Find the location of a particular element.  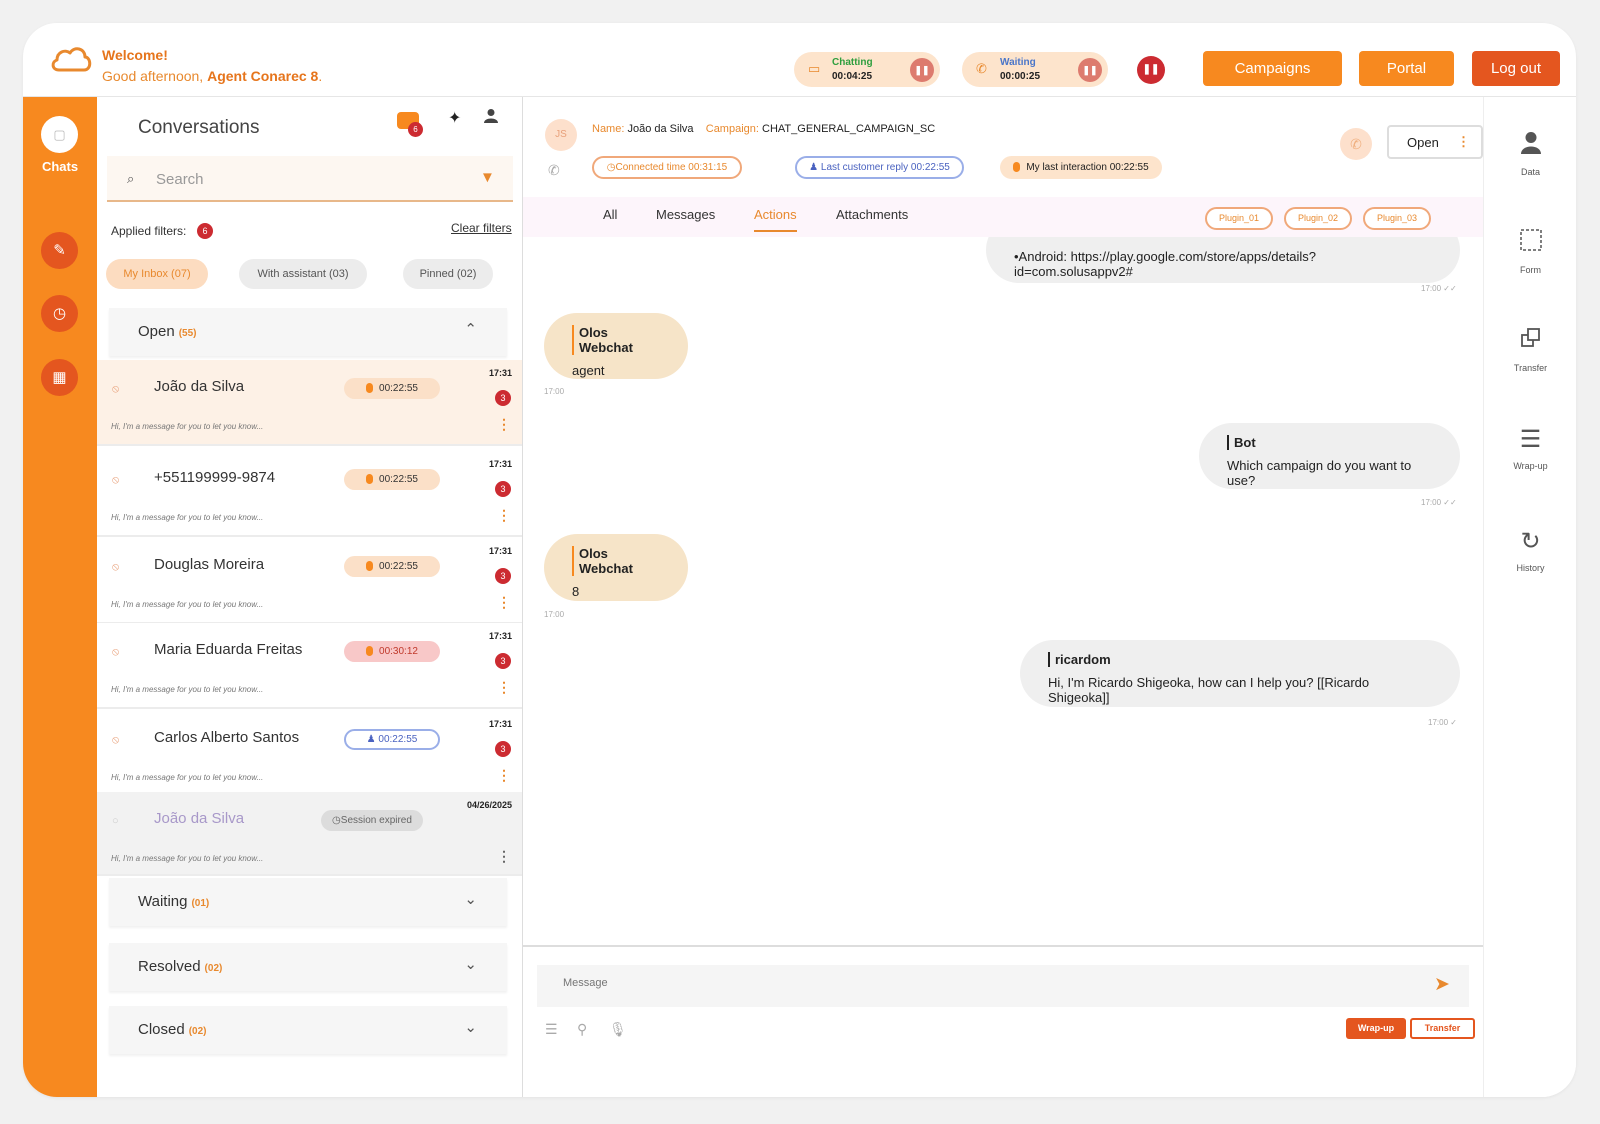

campaigns-button: Campaigns is located at coordinates (1272, 68).